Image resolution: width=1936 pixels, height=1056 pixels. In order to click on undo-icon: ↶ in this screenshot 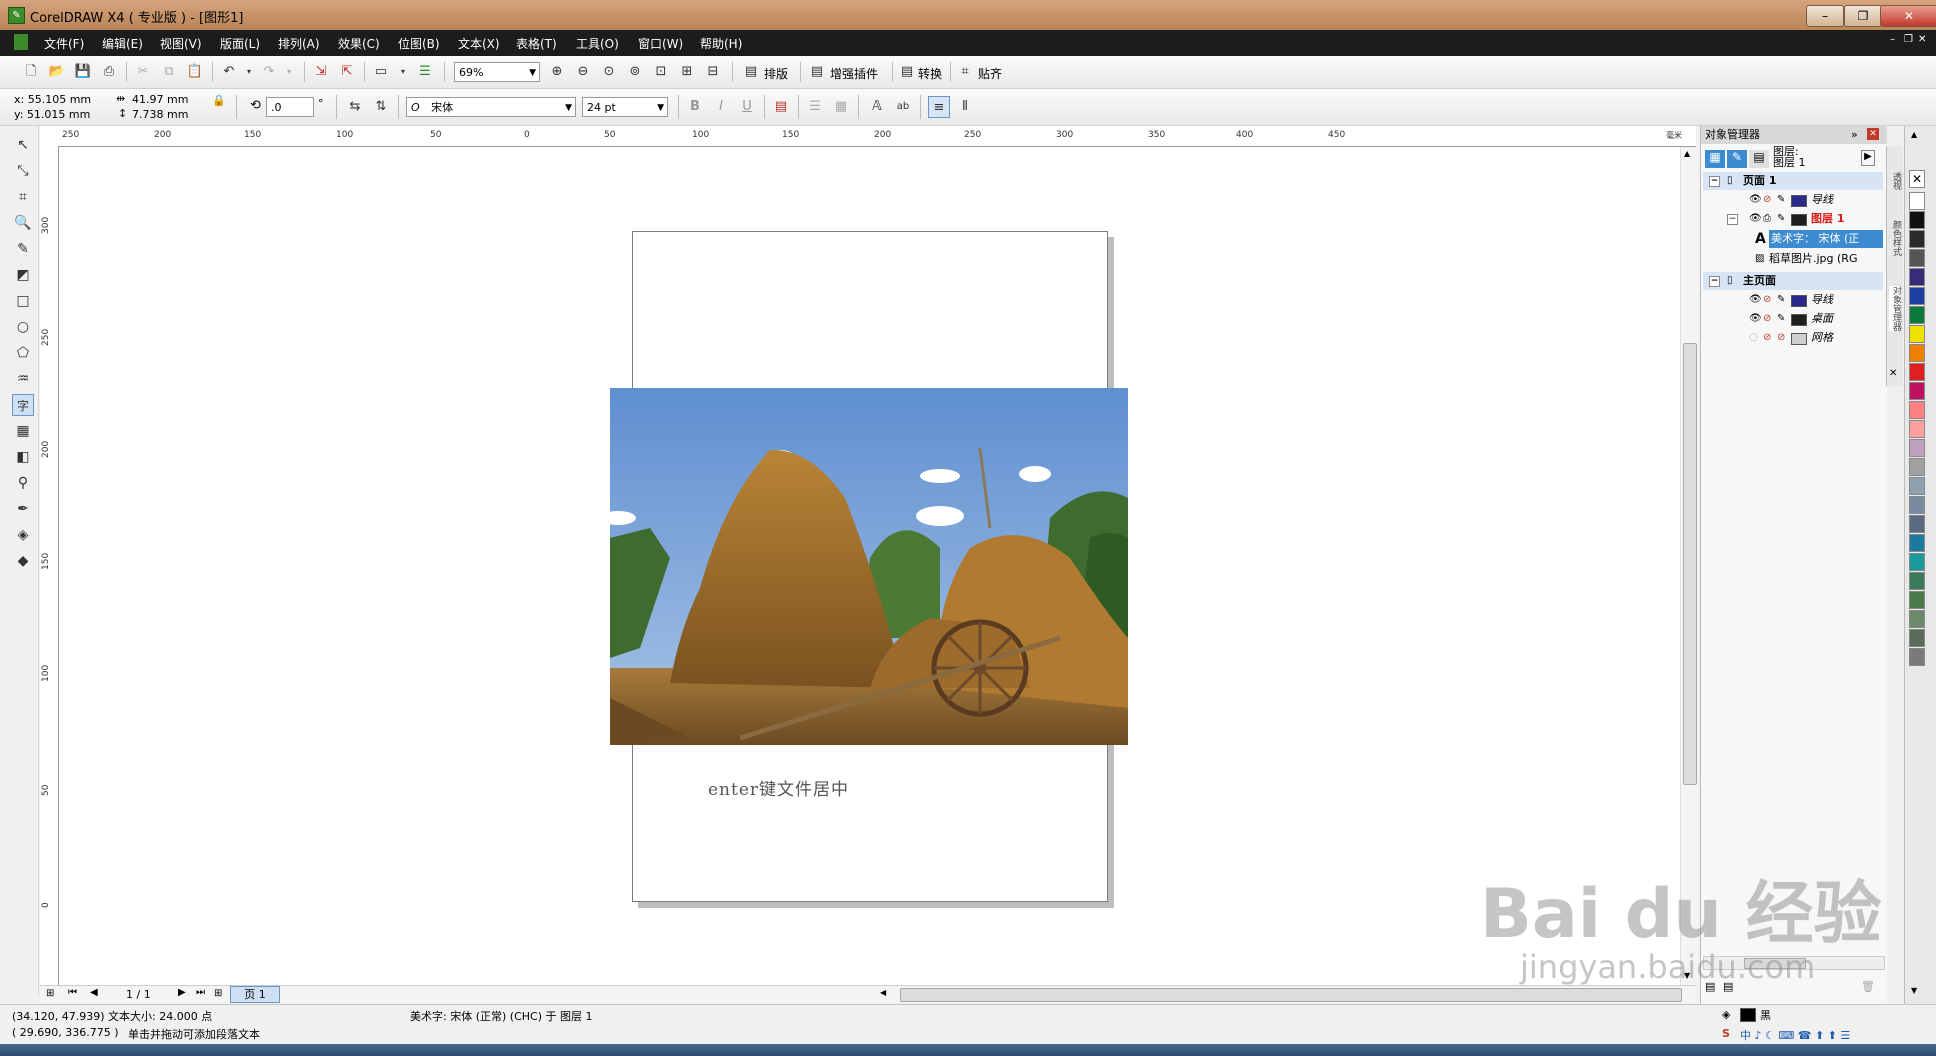, I will do `click(229, 72)`.